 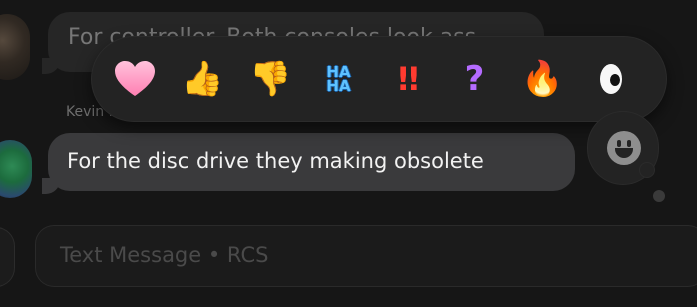 What do you see at coordinates (542, 79) in the screenshot?
I see `fire-icon: 🔥` at bounding box center [542, 79].